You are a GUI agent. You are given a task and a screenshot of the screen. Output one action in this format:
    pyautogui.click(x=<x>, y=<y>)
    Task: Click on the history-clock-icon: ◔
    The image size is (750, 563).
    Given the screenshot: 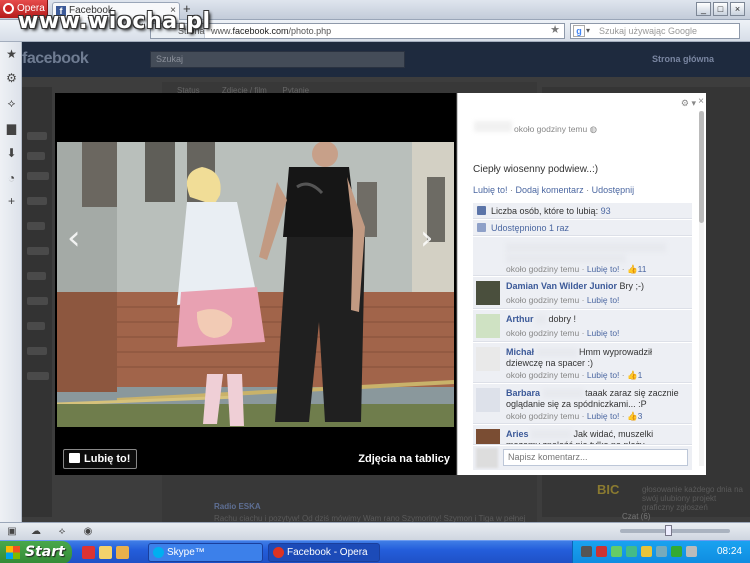 What is the action you would take?
    pyautogui.click(x=11, y=178)
    